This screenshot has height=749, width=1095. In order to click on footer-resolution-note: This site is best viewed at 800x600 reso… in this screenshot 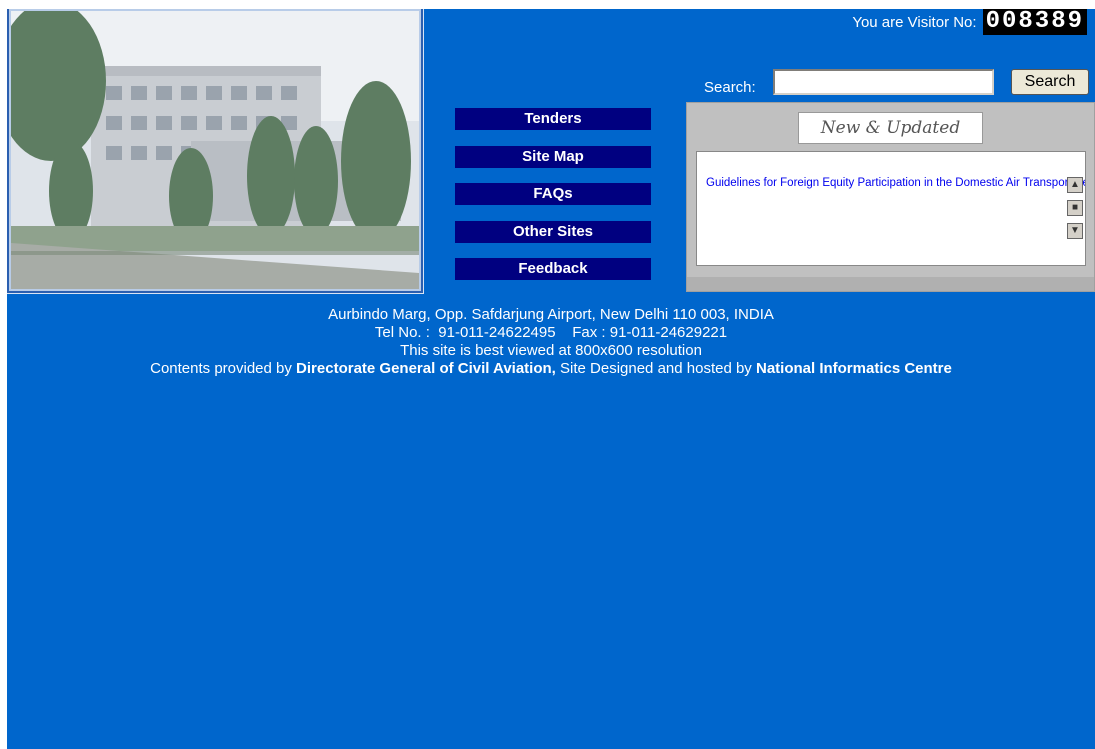, I will do `click(551, 350)`.